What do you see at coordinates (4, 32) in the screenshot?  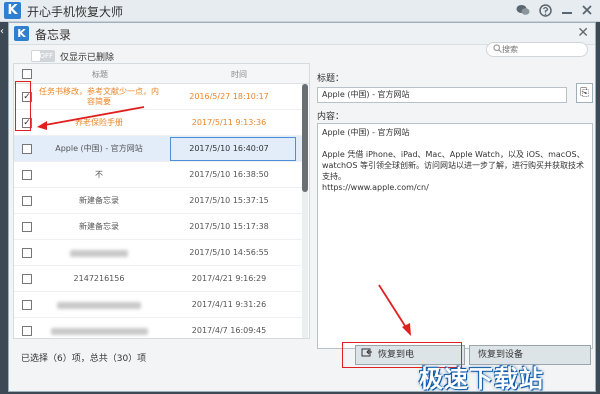 I see `back-icon: ‹` at bounding box center [4, 32].